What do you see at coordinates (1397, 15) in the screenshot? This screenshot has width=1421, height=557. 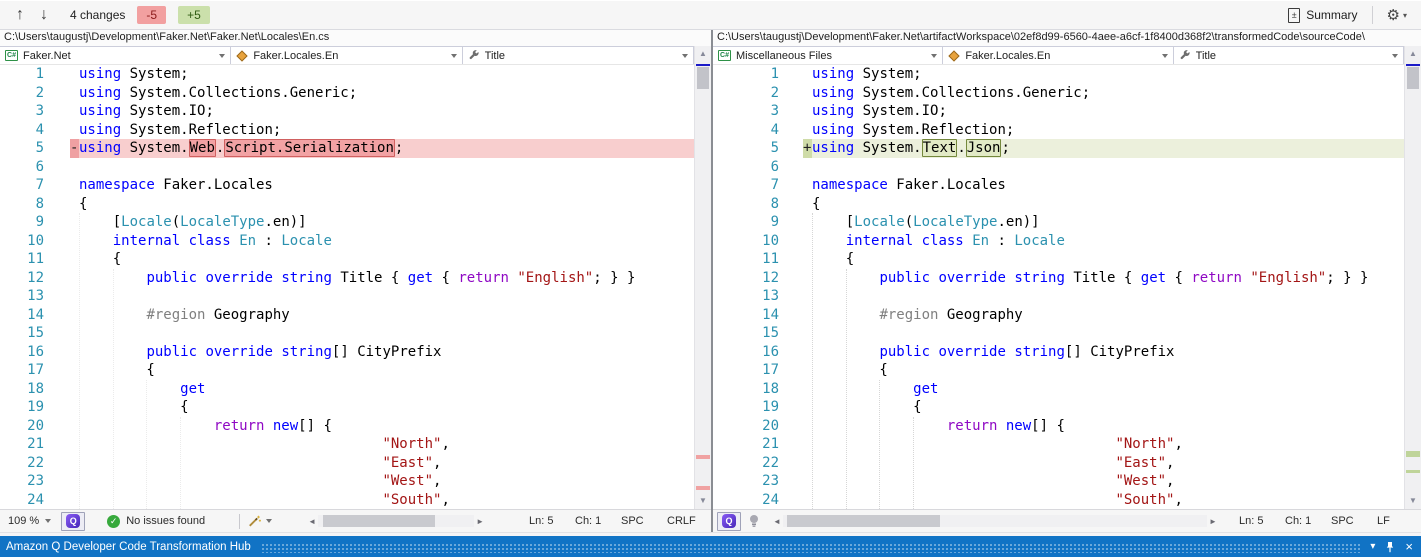 I see `settings-gear-button: ⚙ ▾` at bounding box center [1397, 15].